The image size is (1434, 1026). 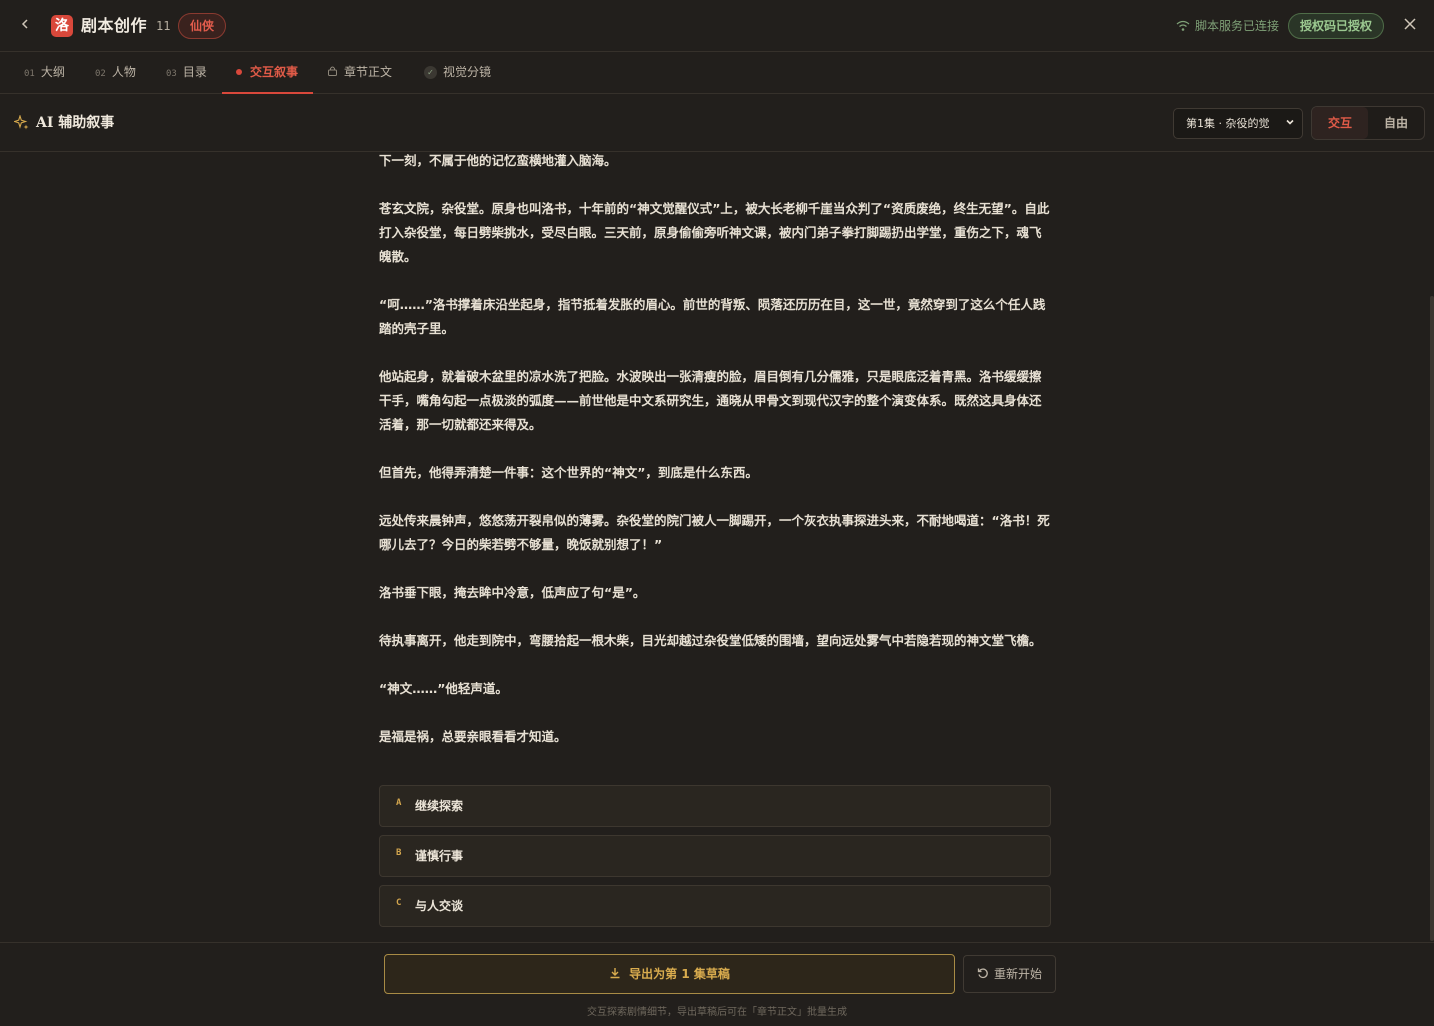 I want to click on mode-interactive-button: 交互, so click(x=1340, y=123).